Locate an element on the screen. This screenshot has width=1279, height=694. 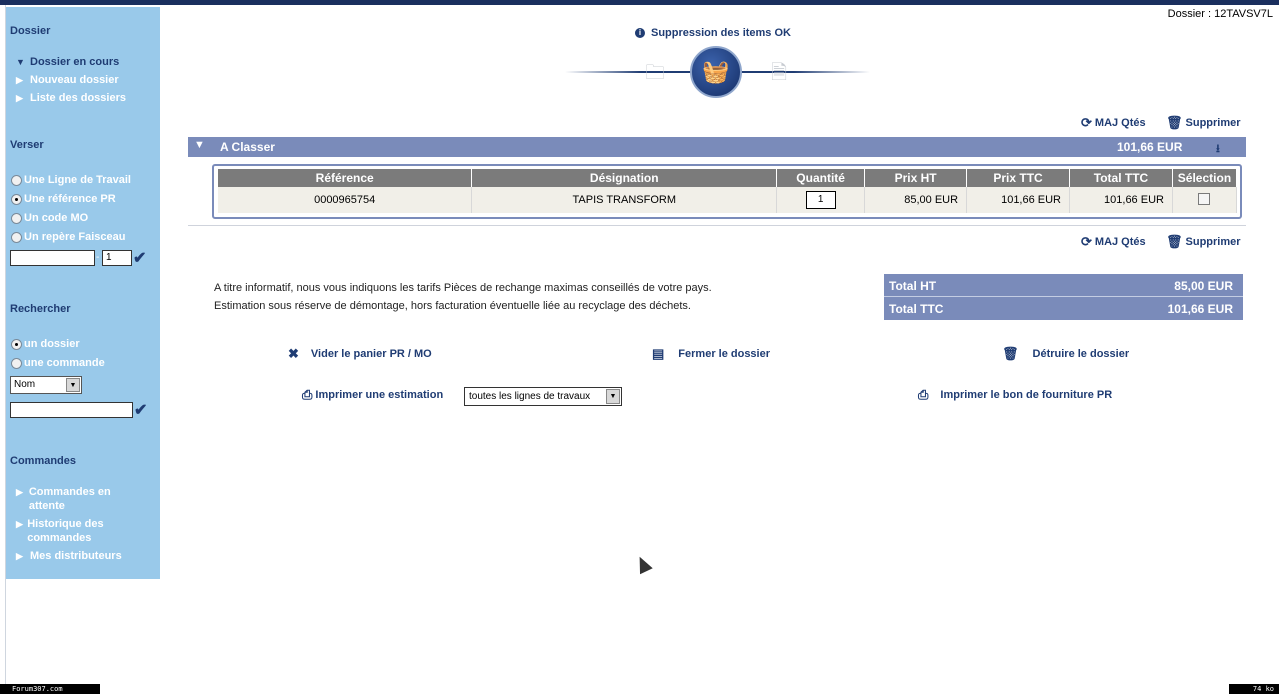
section-amount: 101,66 EUR is located at coordinates (1150, 147).